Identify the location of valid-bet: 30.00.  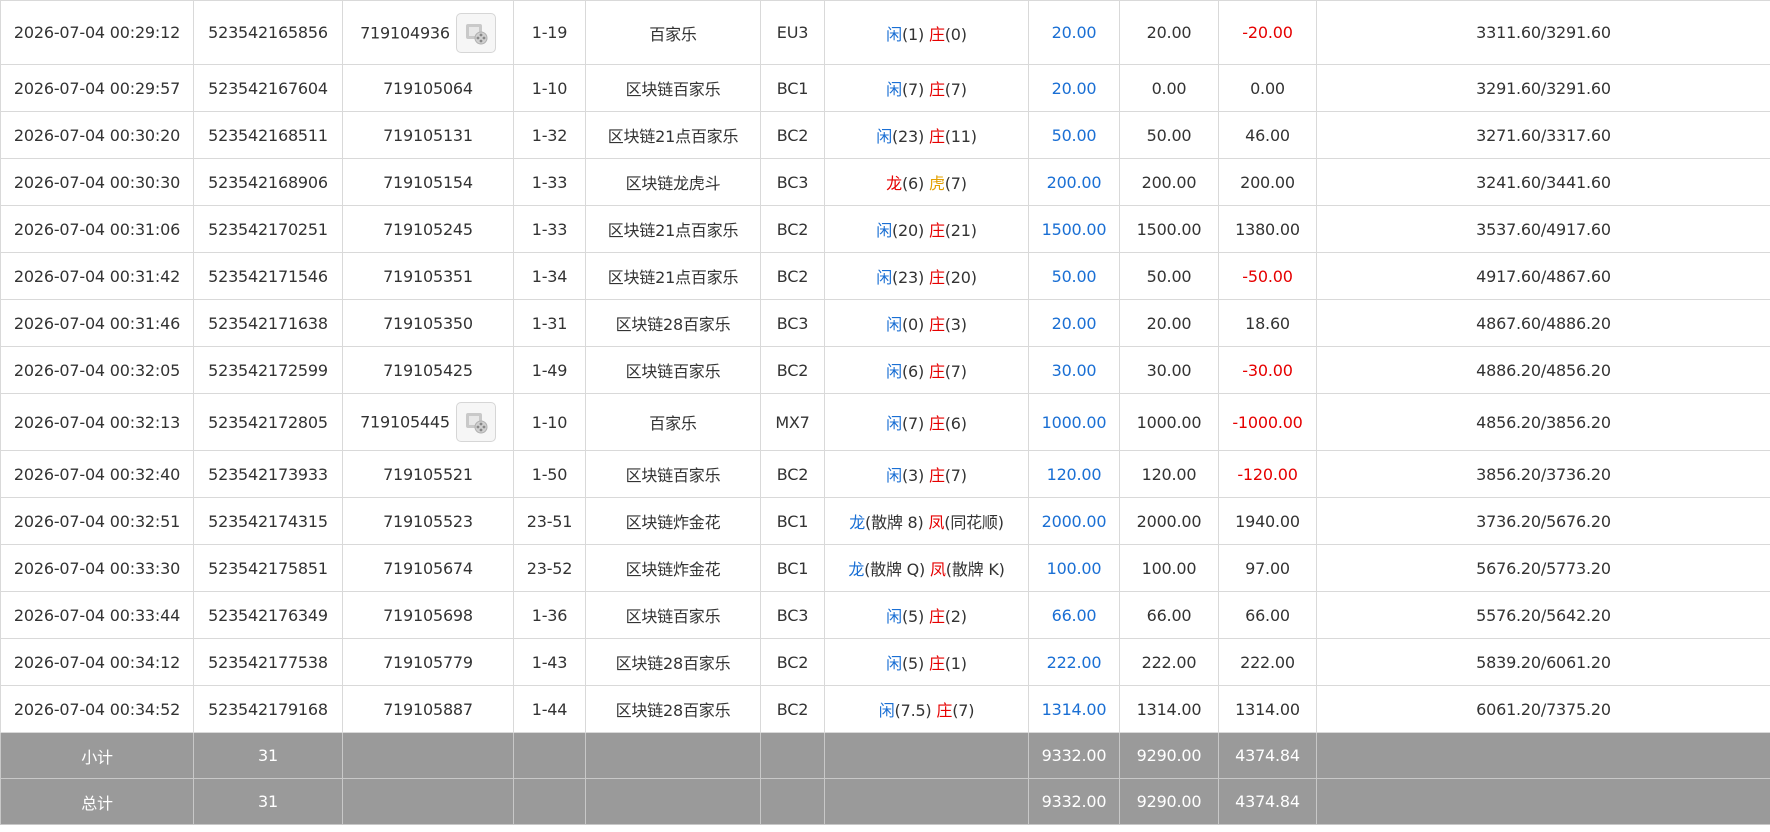
(1169, 370).